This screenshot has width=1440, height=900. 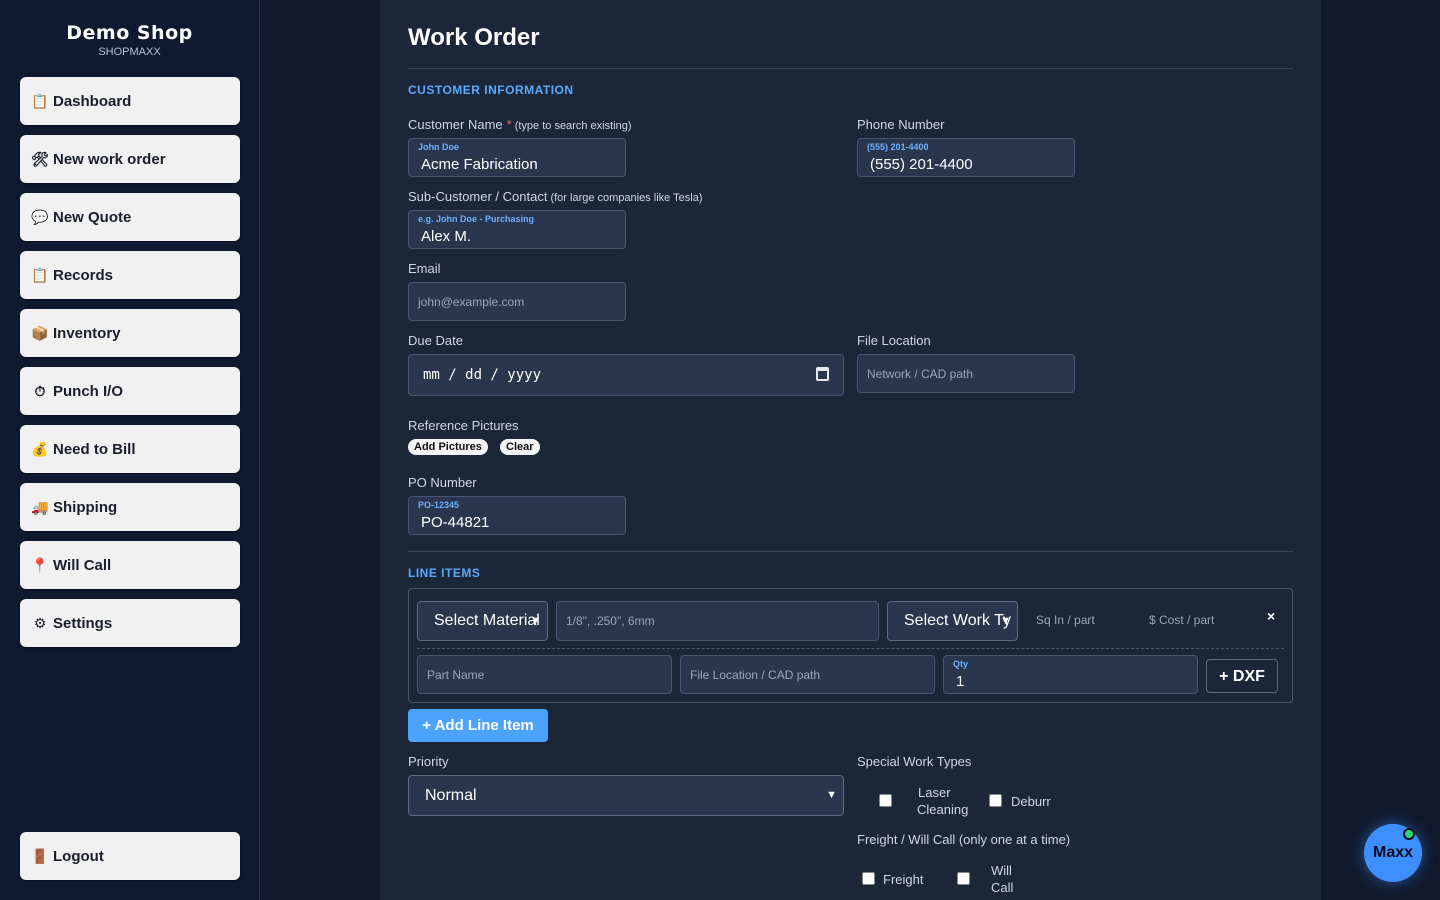 What do you see at coordinates (439, 147) in the screenshot?
I see `customer-name-placeholder: John Doe` at bounding box center [439, 147].